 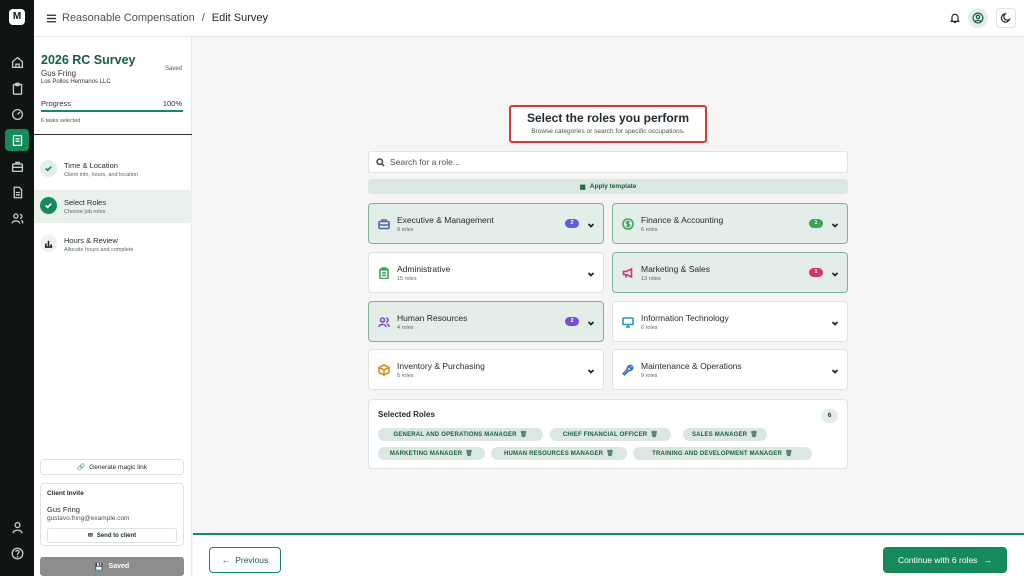 I want to click on users-icon, so click(x=17, y=218).